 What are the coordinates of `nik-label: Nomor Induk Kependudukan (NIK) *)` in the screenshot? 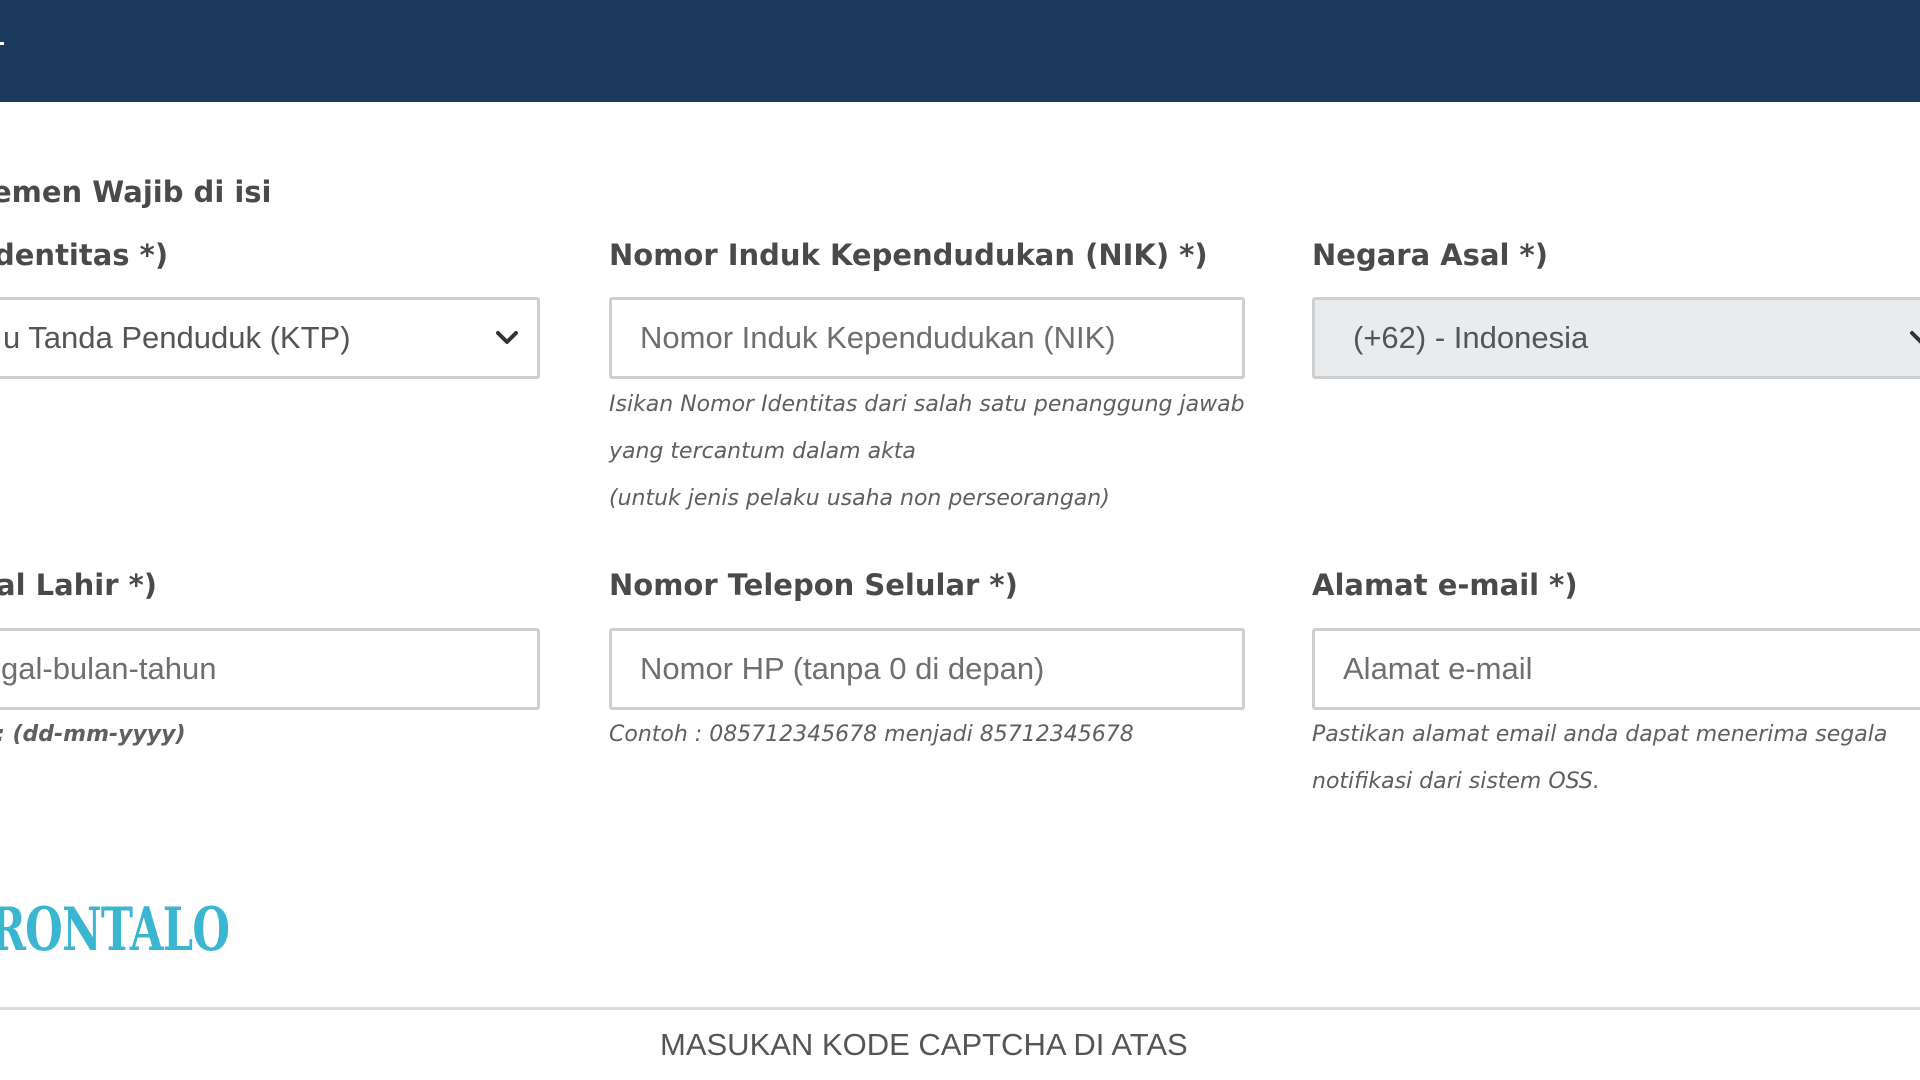 It's located at (908, 255).